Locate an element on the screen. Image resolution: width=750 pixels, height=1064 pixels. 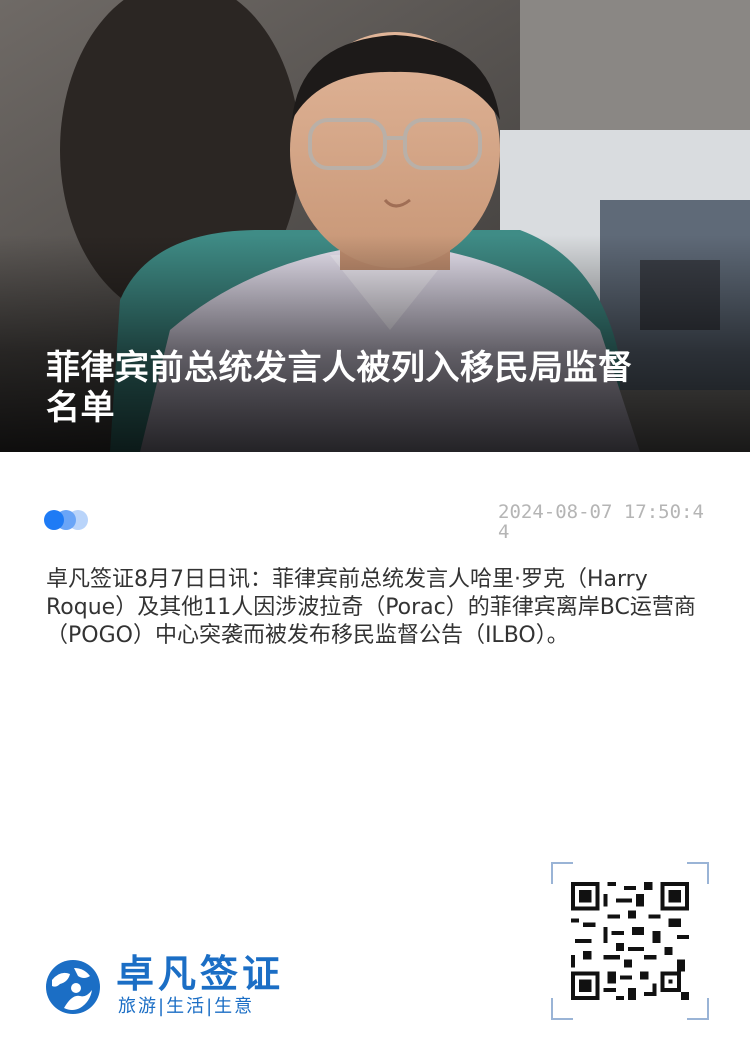
page-title: 菲律宾前总统发言人被列入移民局监督名单 is located at coordinates (339, 388).